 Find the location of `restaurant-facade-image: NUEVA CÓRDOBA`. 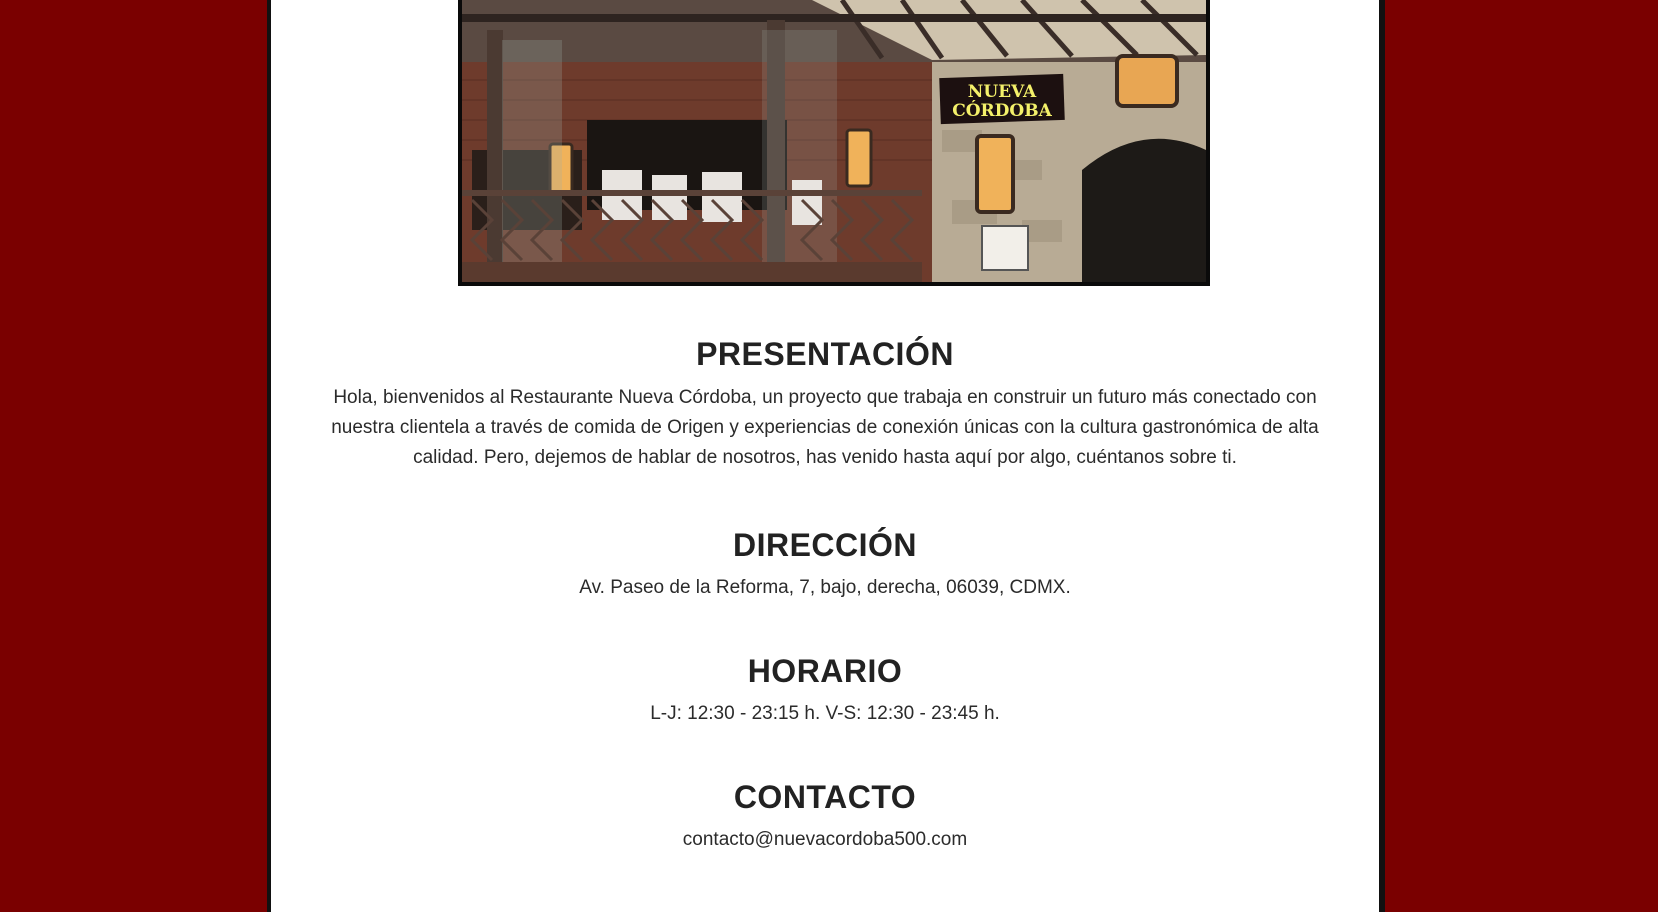

restaurant-facade-image: NUEVA CÓRDOBA is located at coordinates (834, 143).